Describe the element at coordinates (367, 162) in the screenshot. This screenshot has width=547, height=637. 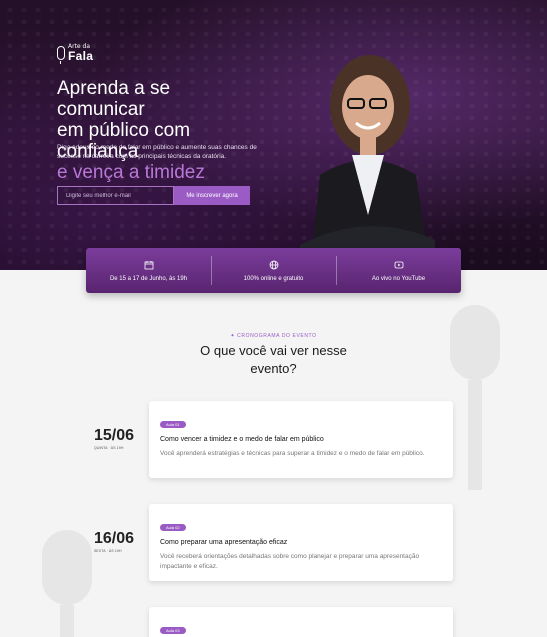
I see `presenter-photo` at that location.